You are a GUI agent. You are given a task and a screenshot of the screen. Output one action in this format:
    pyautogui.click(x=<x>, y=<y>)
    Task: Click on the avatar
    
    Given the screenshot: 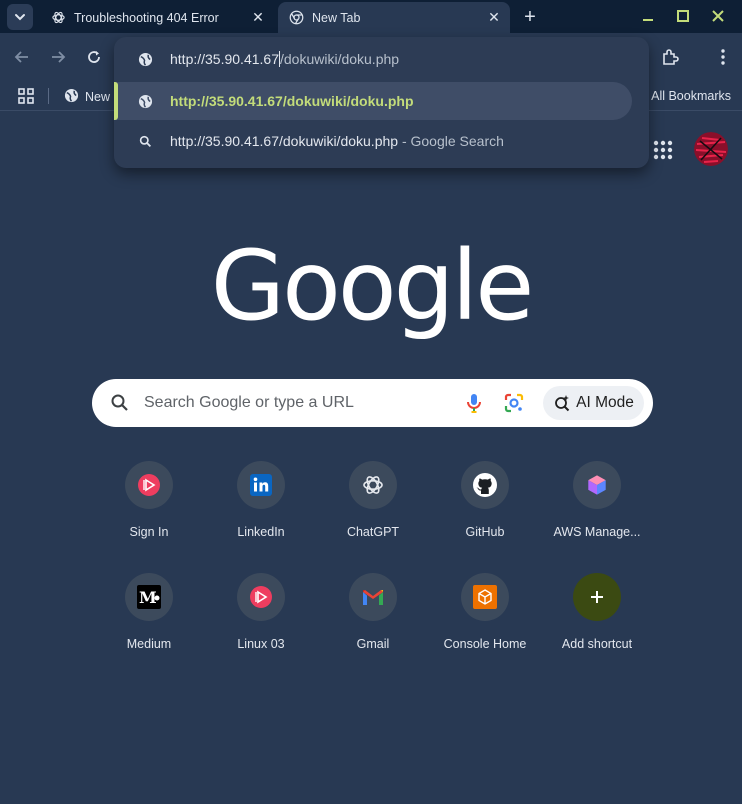 What is the action you would take?
    pyautogui.click(x=711, y=149)
    